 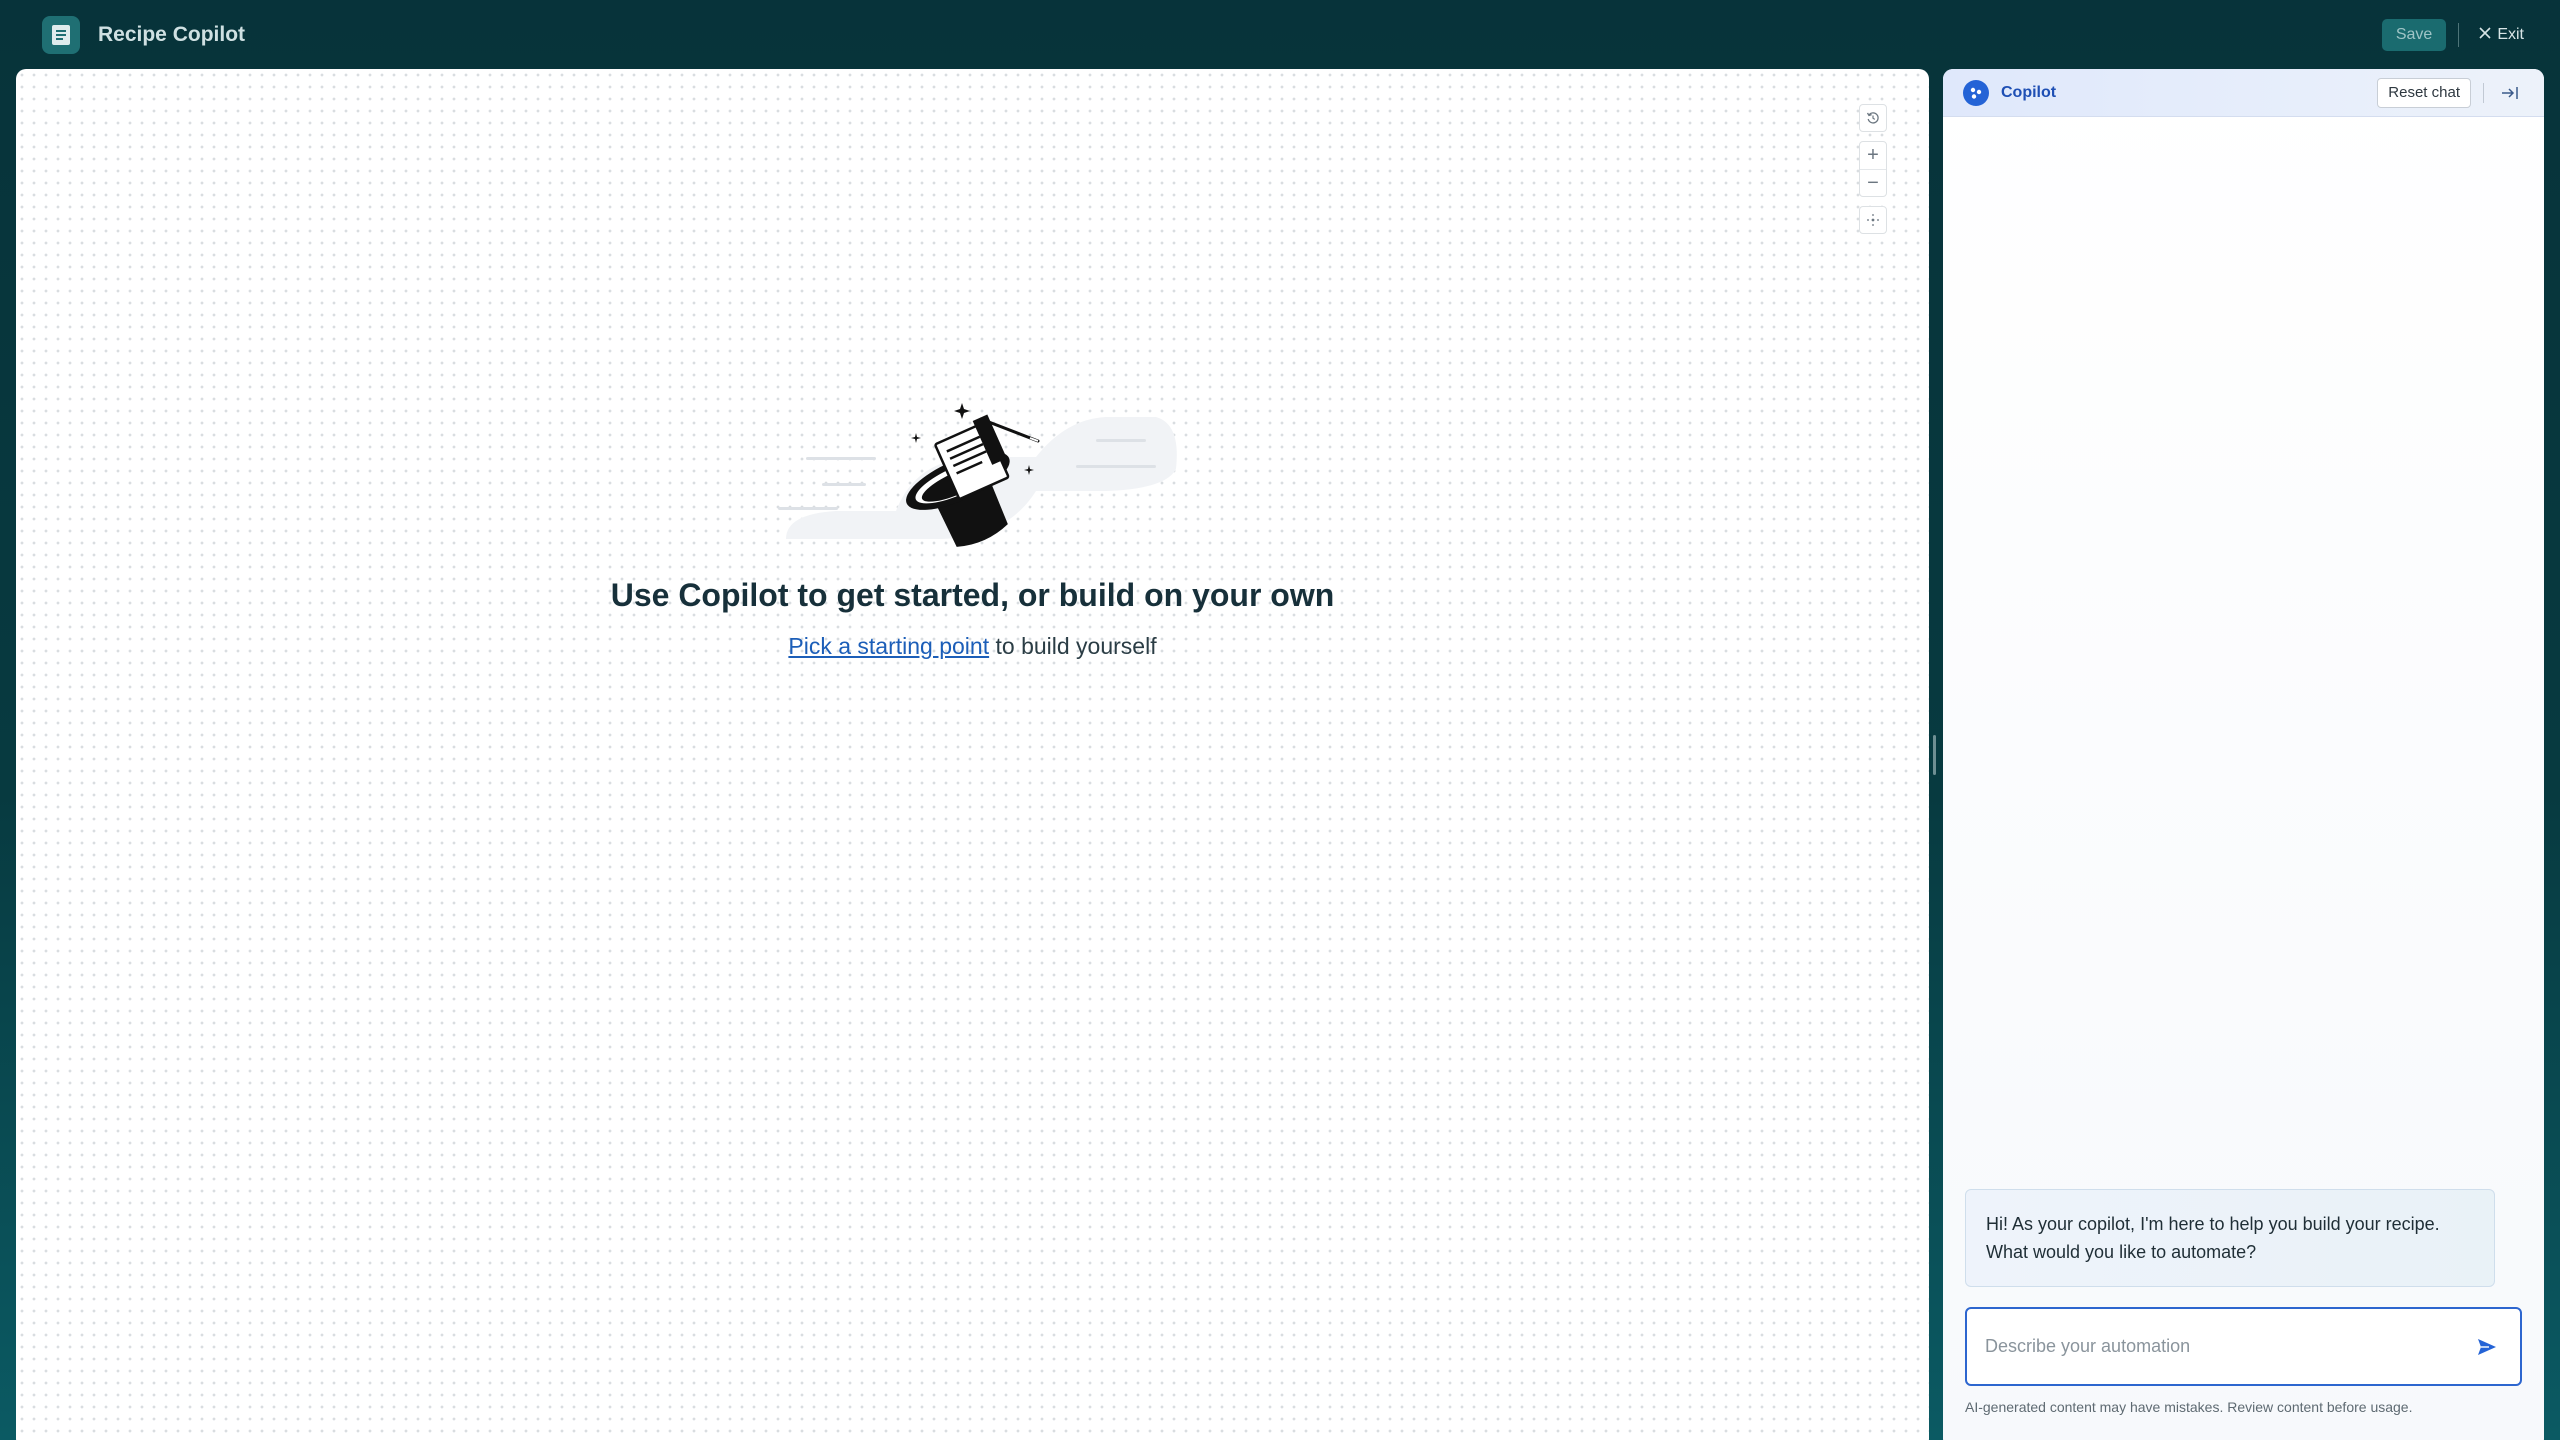 I want to click on empty-state-subtitle: Pick a starting point to build yourself, so click(x=972, y=646).